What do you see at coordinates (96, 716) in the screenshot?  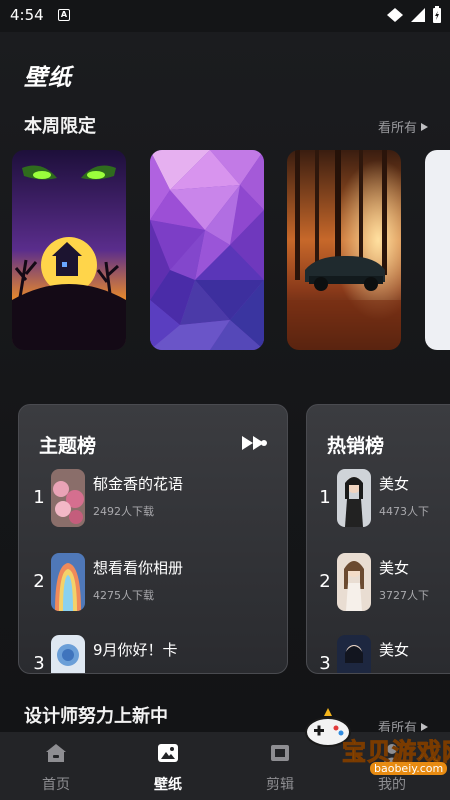 I see `designers-section-title: 设计师努力上新中` at bounding box center [96, 716].